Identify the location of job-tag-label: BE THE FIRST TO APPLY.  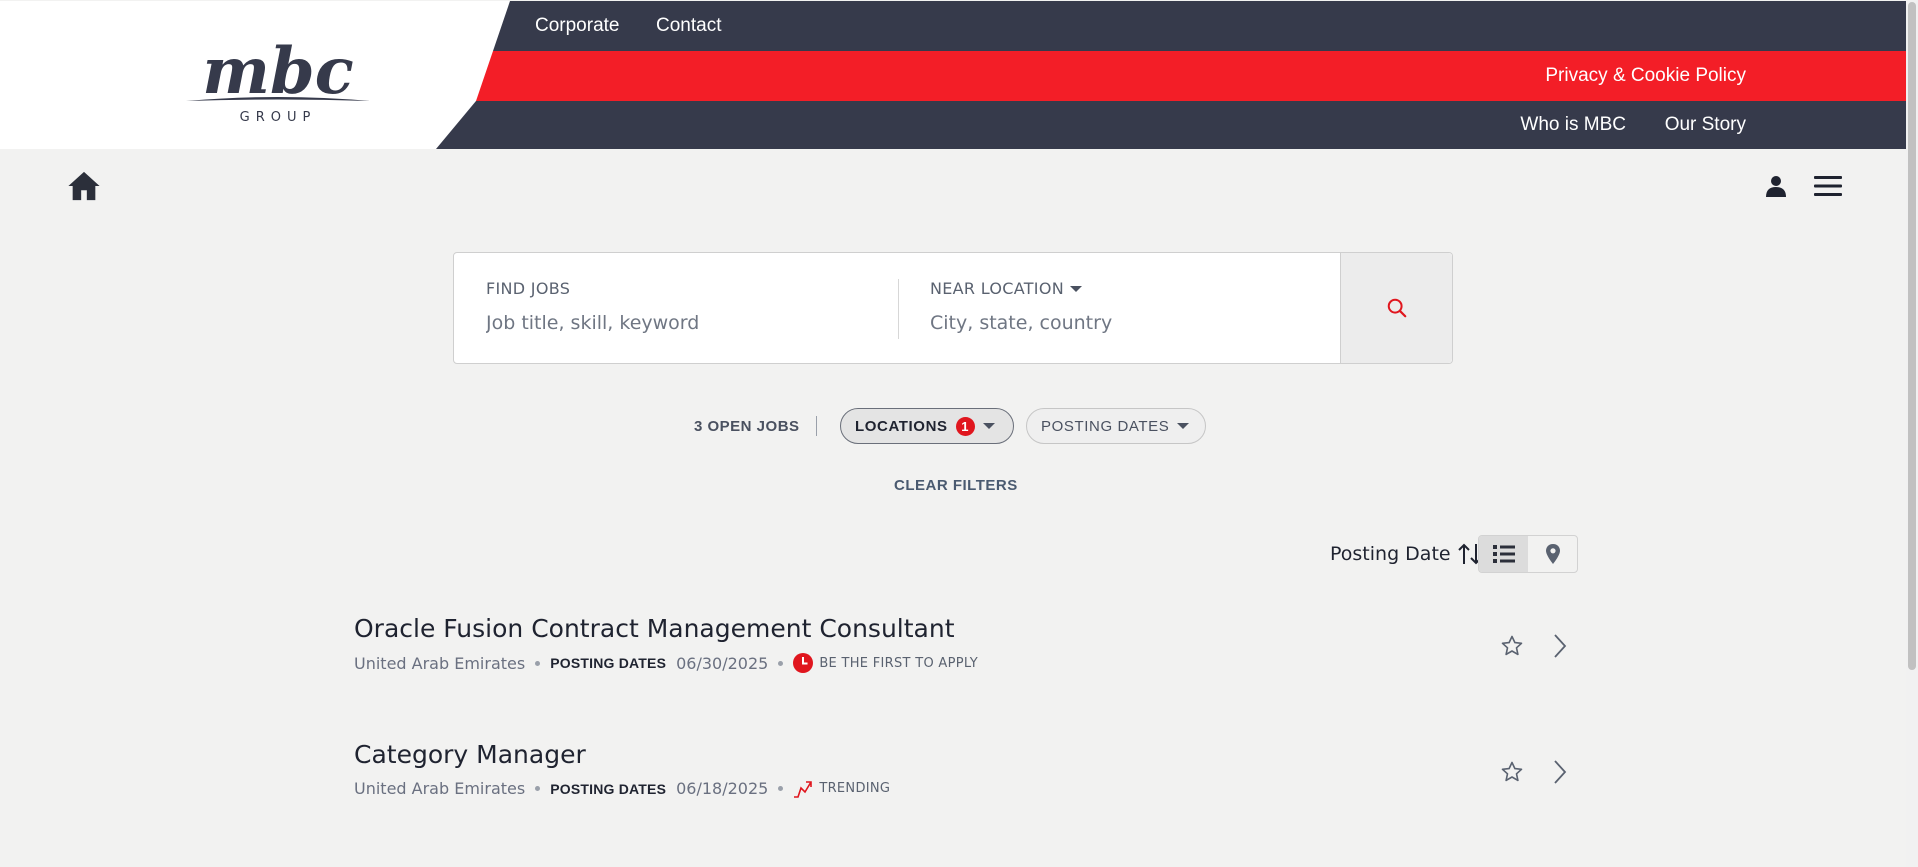
(898, 663).